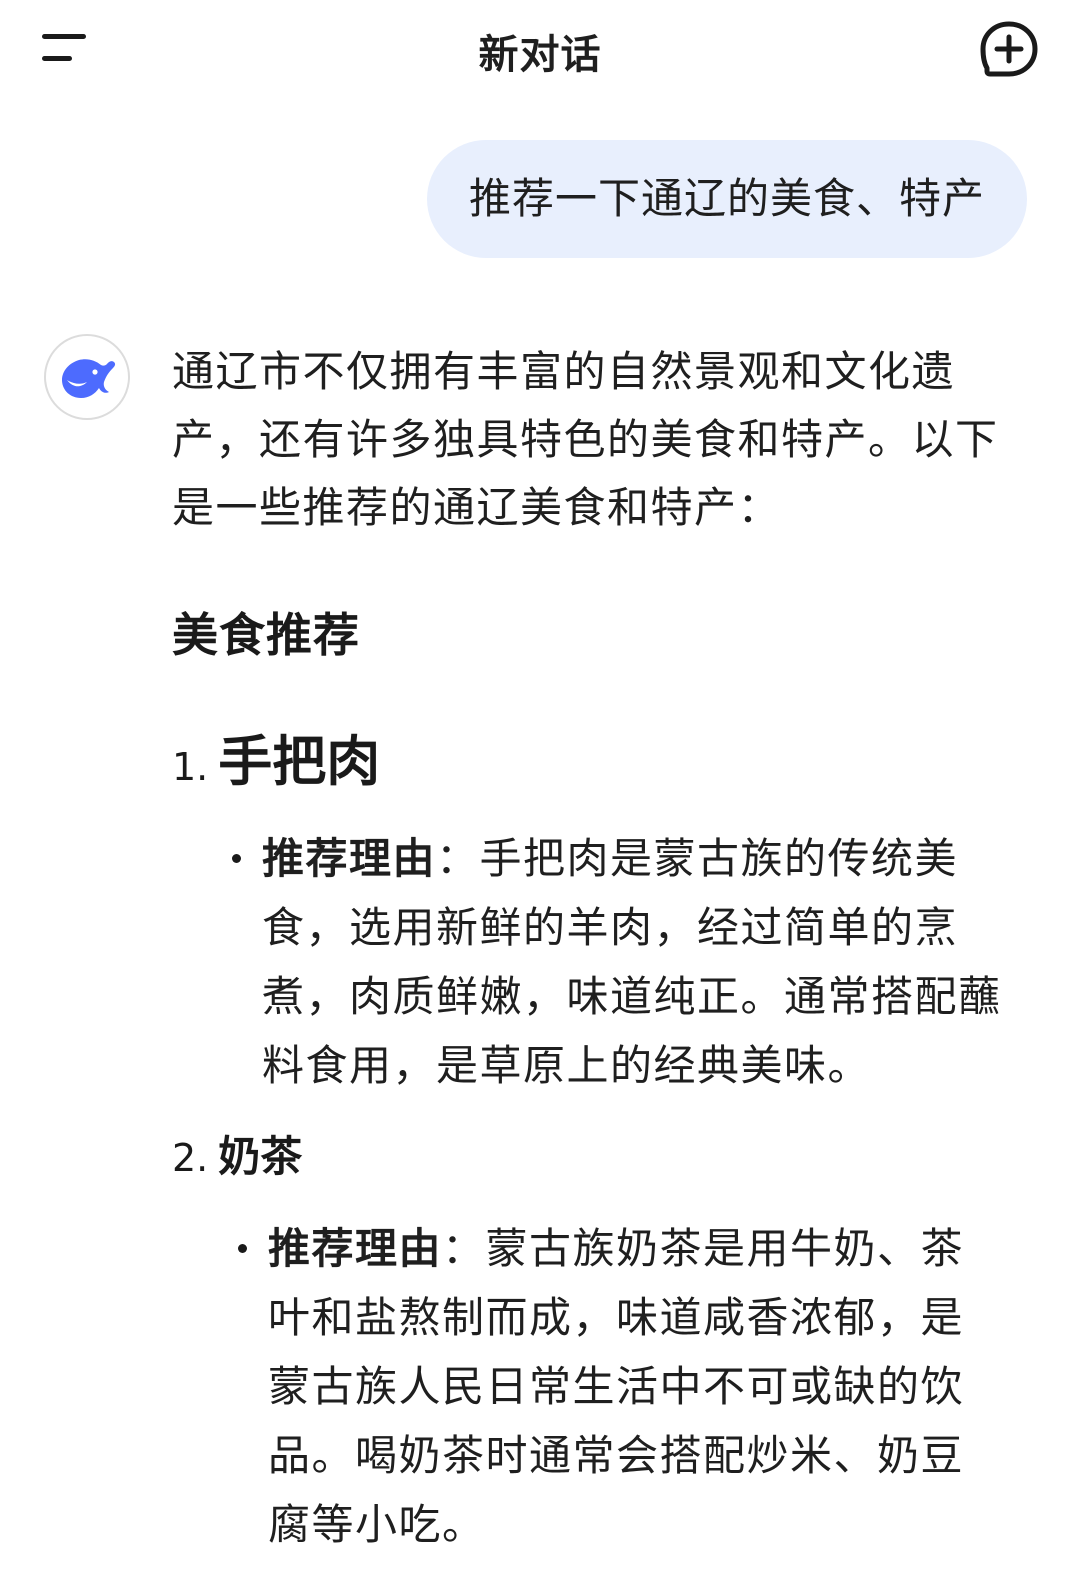 This screenshot has height=1581, width=1080. What do you see at coordinates (602, 1157) in the screenshot?
I see `list-item-title: 2. 奶茶` at bounding box center [602, 1157].